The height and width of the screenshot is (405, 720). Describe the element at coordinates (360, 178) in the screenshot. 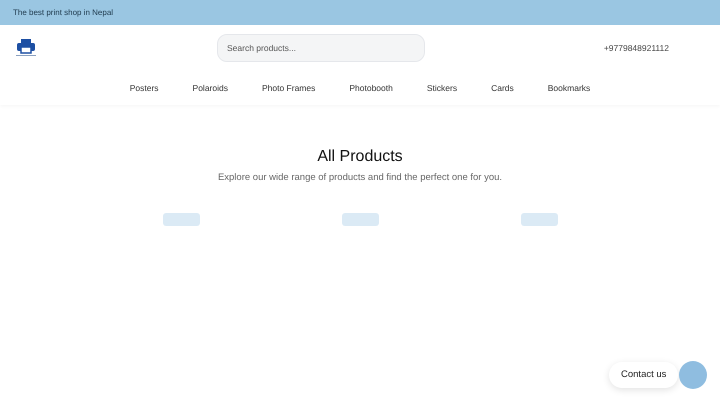

I see `page-subtitle: Explore our wide range of products and find the perfect one for you.` at that location.